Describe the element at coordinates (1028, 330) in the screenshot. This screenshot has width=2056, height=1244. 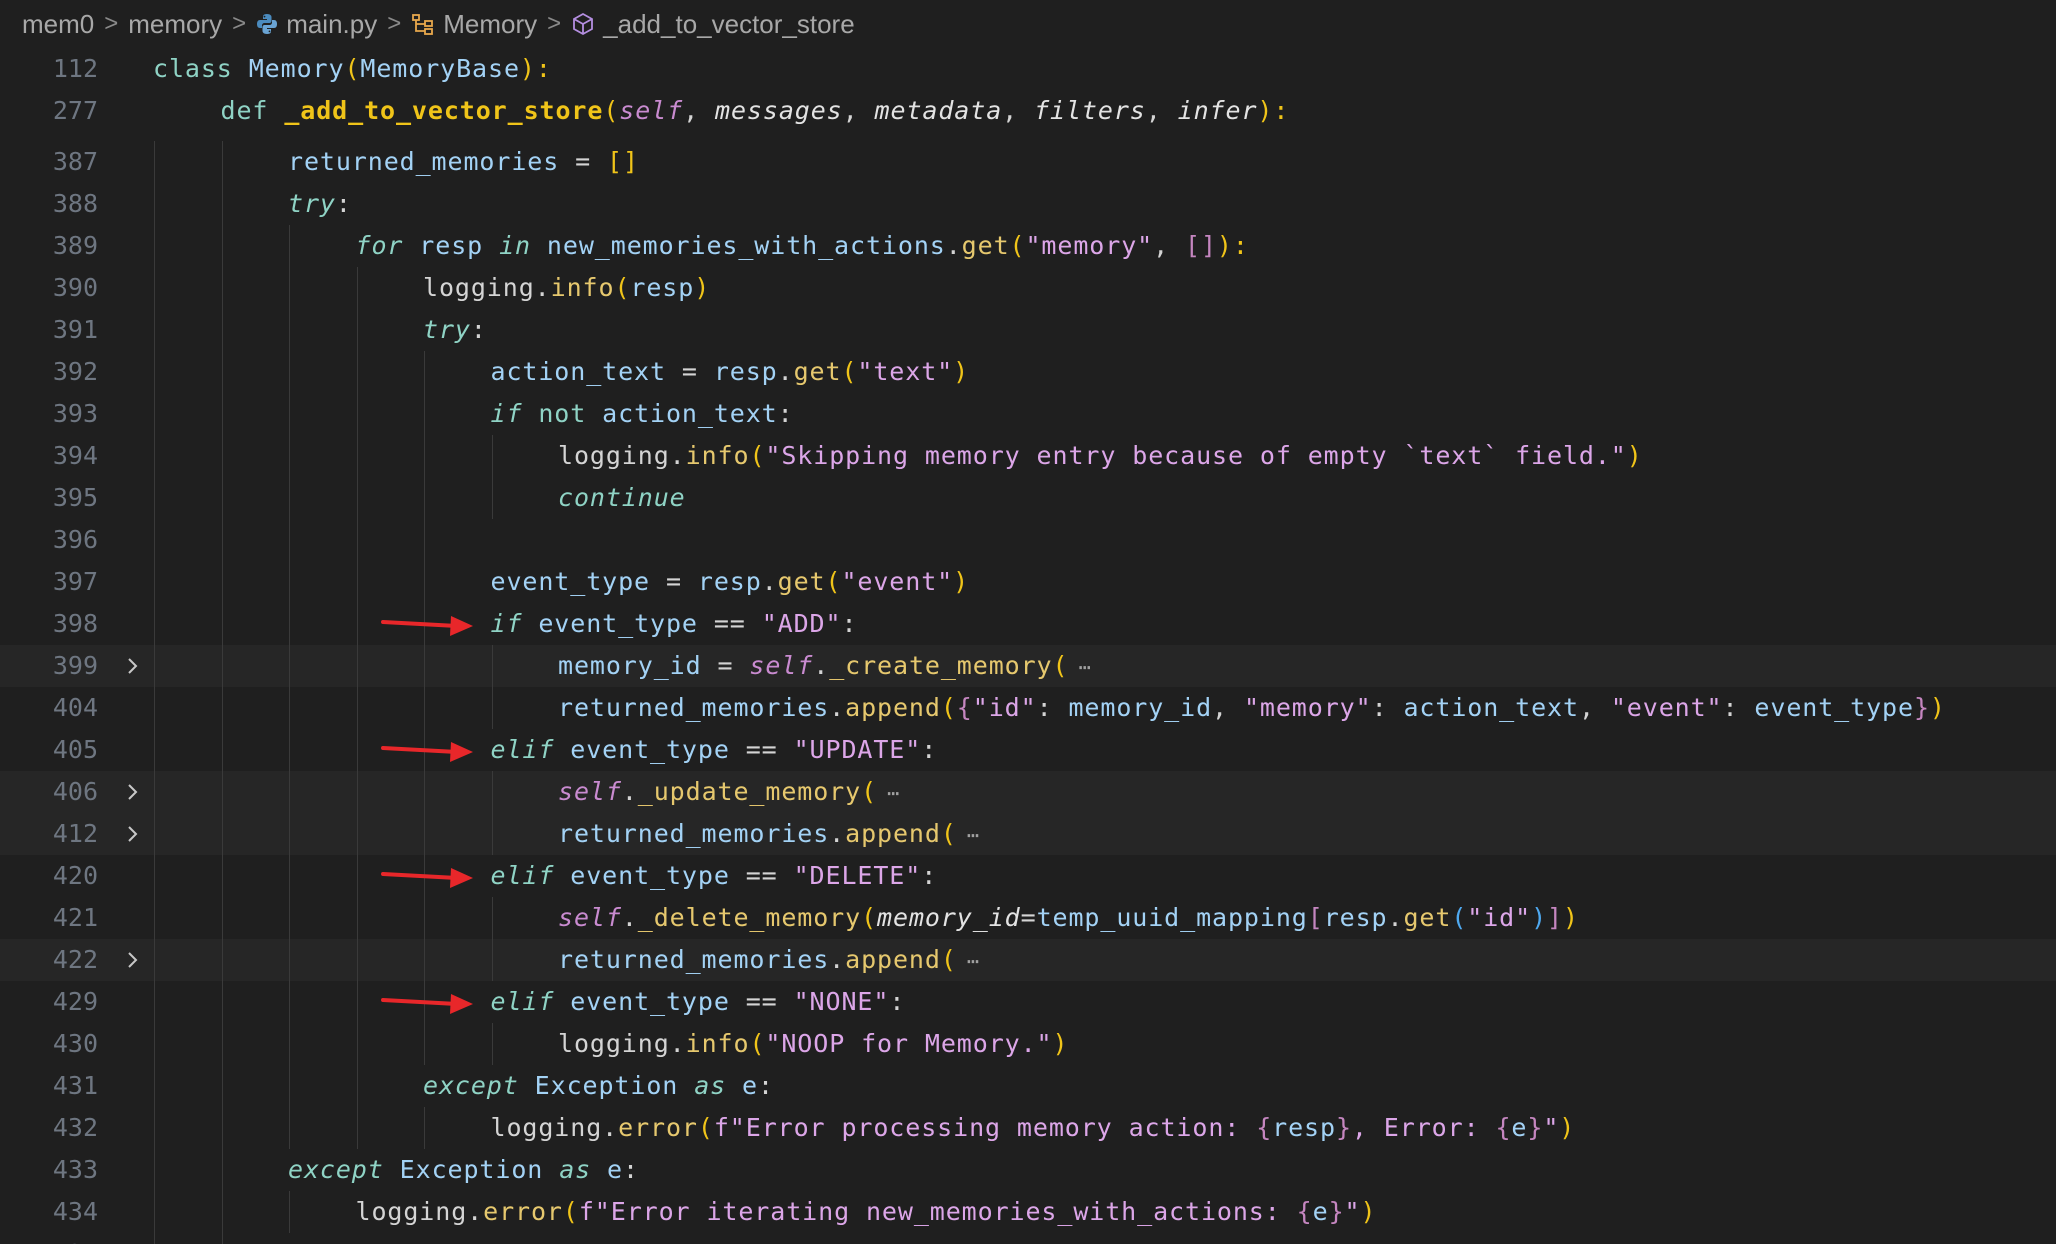
I see `code-line: 391 try:` at that location.